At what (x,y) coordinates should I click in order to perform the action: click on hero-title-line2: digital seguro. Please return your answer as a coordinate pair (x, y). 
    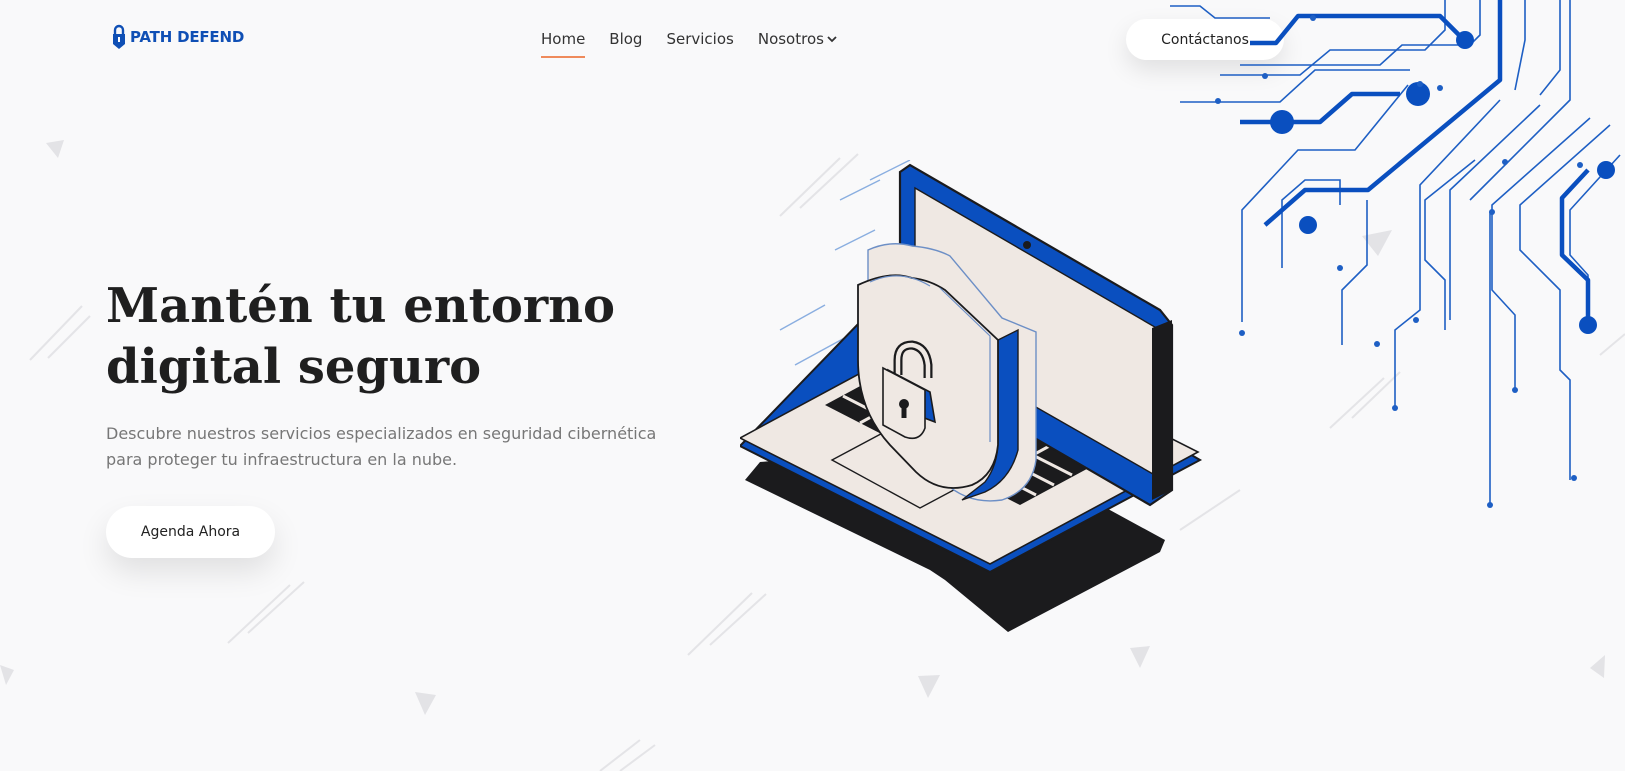
    Looking at the image, I should click on (294, 367).